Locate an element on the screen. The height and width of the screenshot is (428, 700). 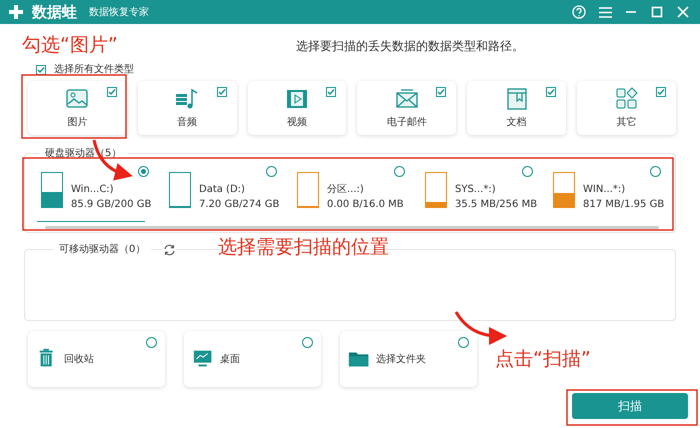
file-type-label: 其它 is located at coordinates (626, 123).